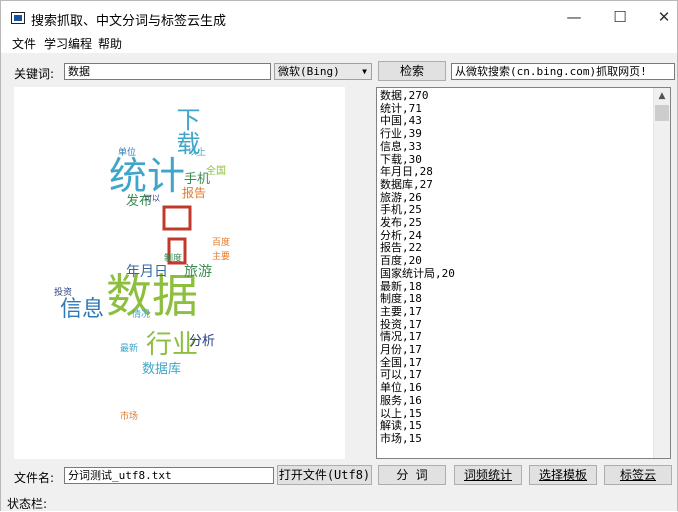  What do you see at coordinates (339, 17) in the screenshot?
I see `title-bar: 搜索抓取、中文分词与标签云生成 — ☐ ✕` at bounding box center [339, 17].